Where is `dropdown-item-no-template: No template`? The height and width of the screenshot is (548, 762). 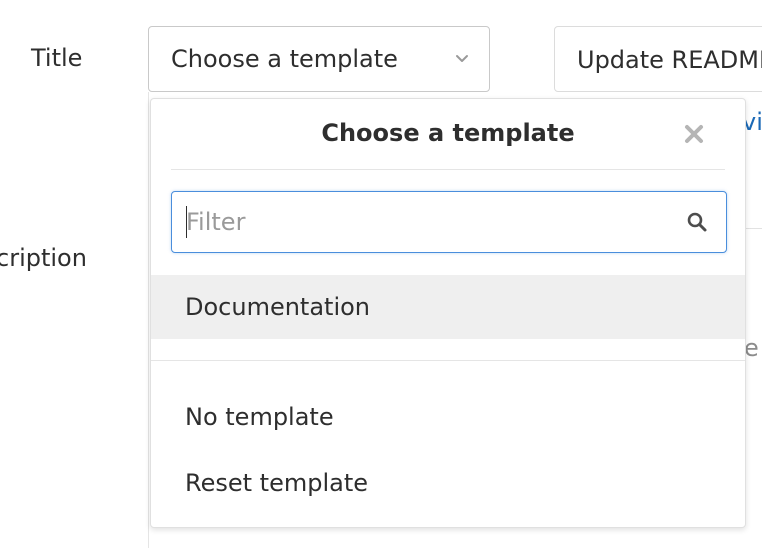
dropdown-item-no-template: No template is located at coordinates (448, 417).